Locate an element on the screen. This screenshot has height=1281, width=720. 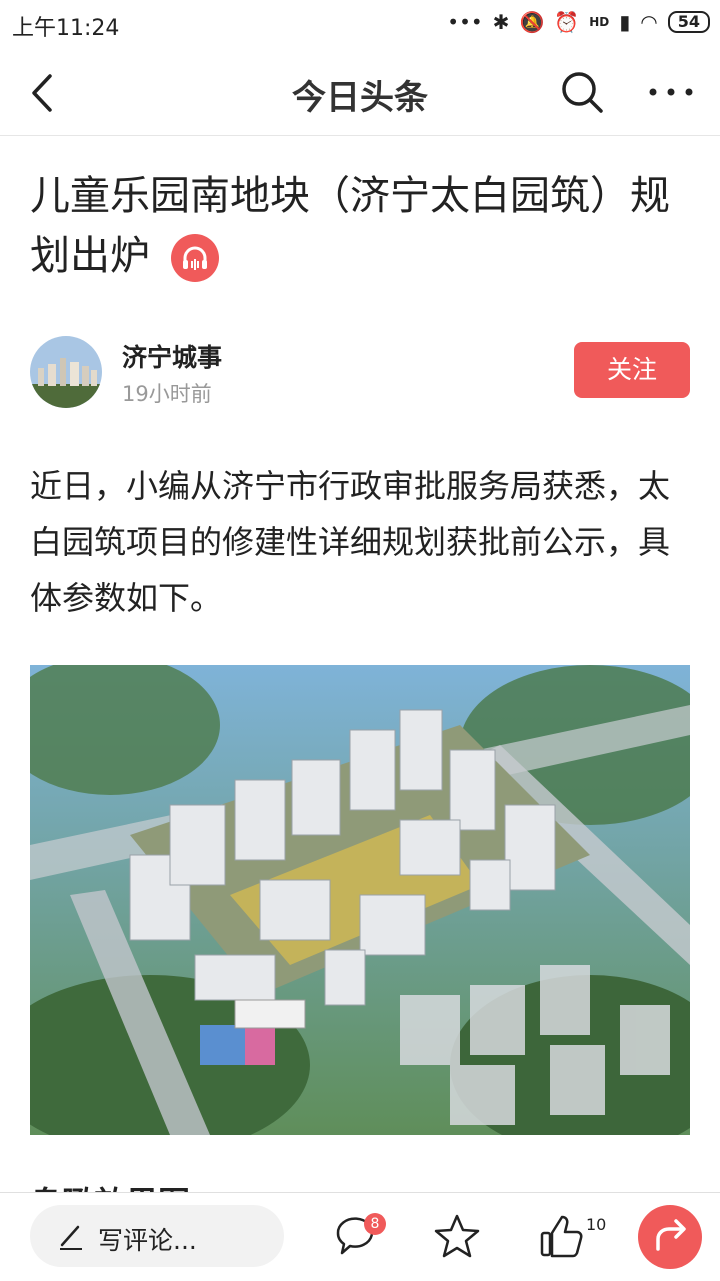
author-name: 济宁城事 is located at coordinates (172, 356).